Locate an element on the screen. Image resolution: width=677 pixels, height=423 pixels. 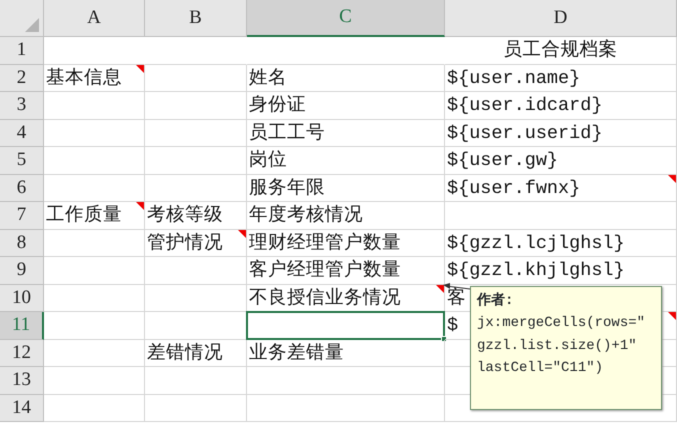
column-header: C is located at coordinates (346, 18).